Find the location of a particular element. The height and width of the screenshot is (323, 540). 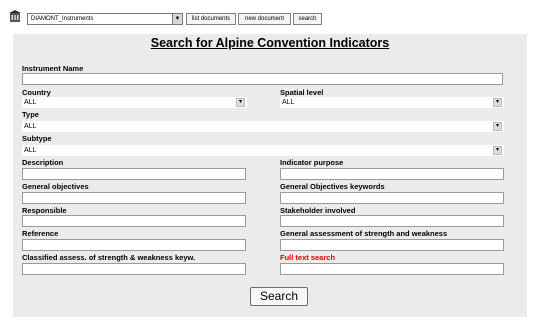

responsible-label: Responsible is located at coordinates (44, 210).